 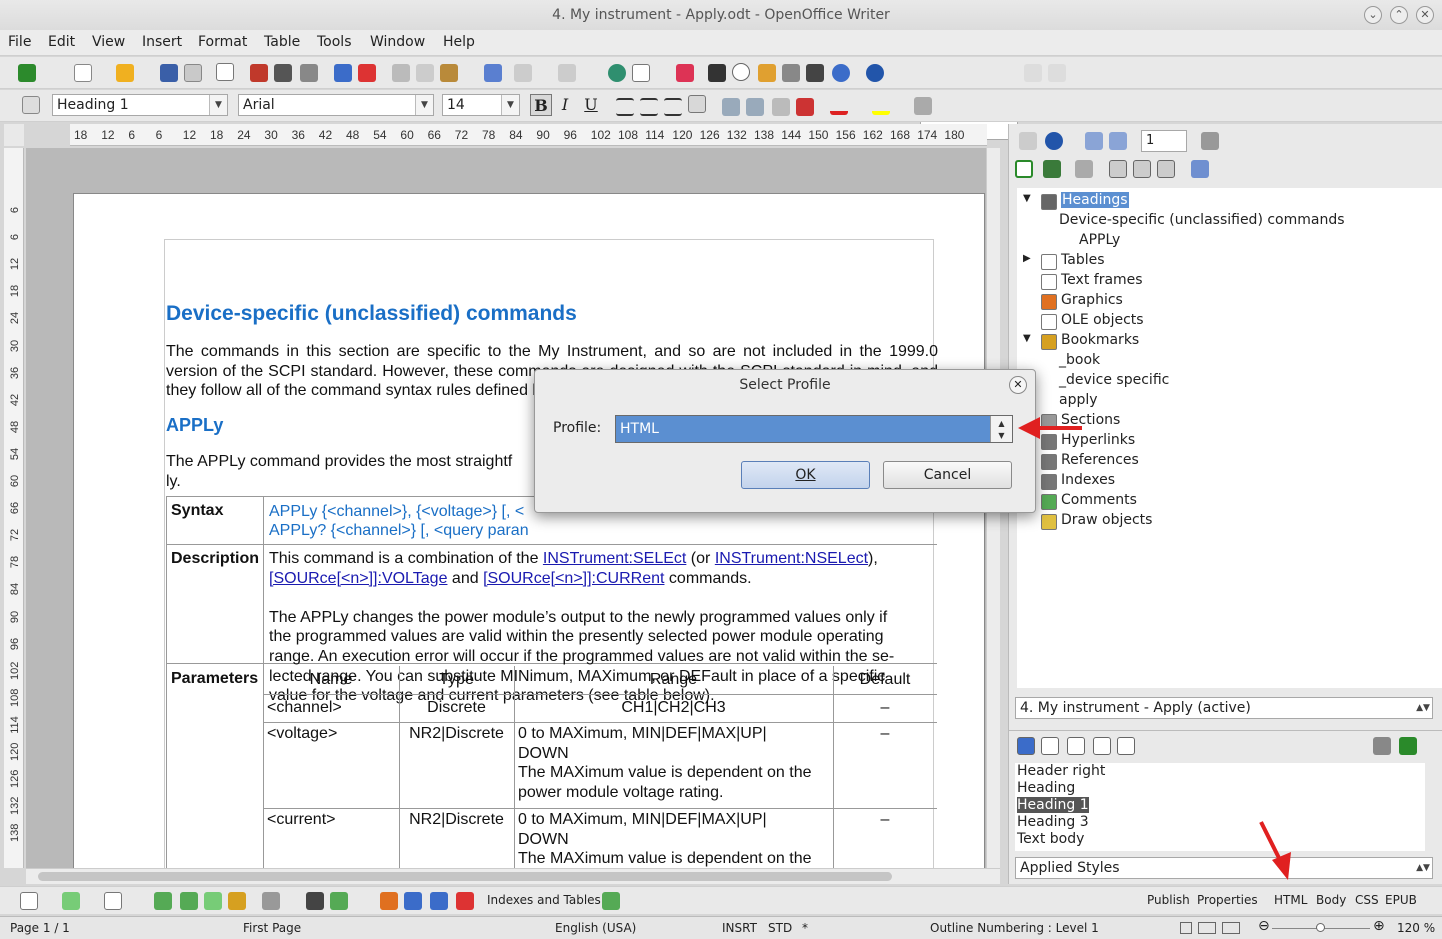 What do you see at coordinates (1275, 850) in the screenshot?
I see `arrow-to-html-tab` at bounding box center [1275, 850].